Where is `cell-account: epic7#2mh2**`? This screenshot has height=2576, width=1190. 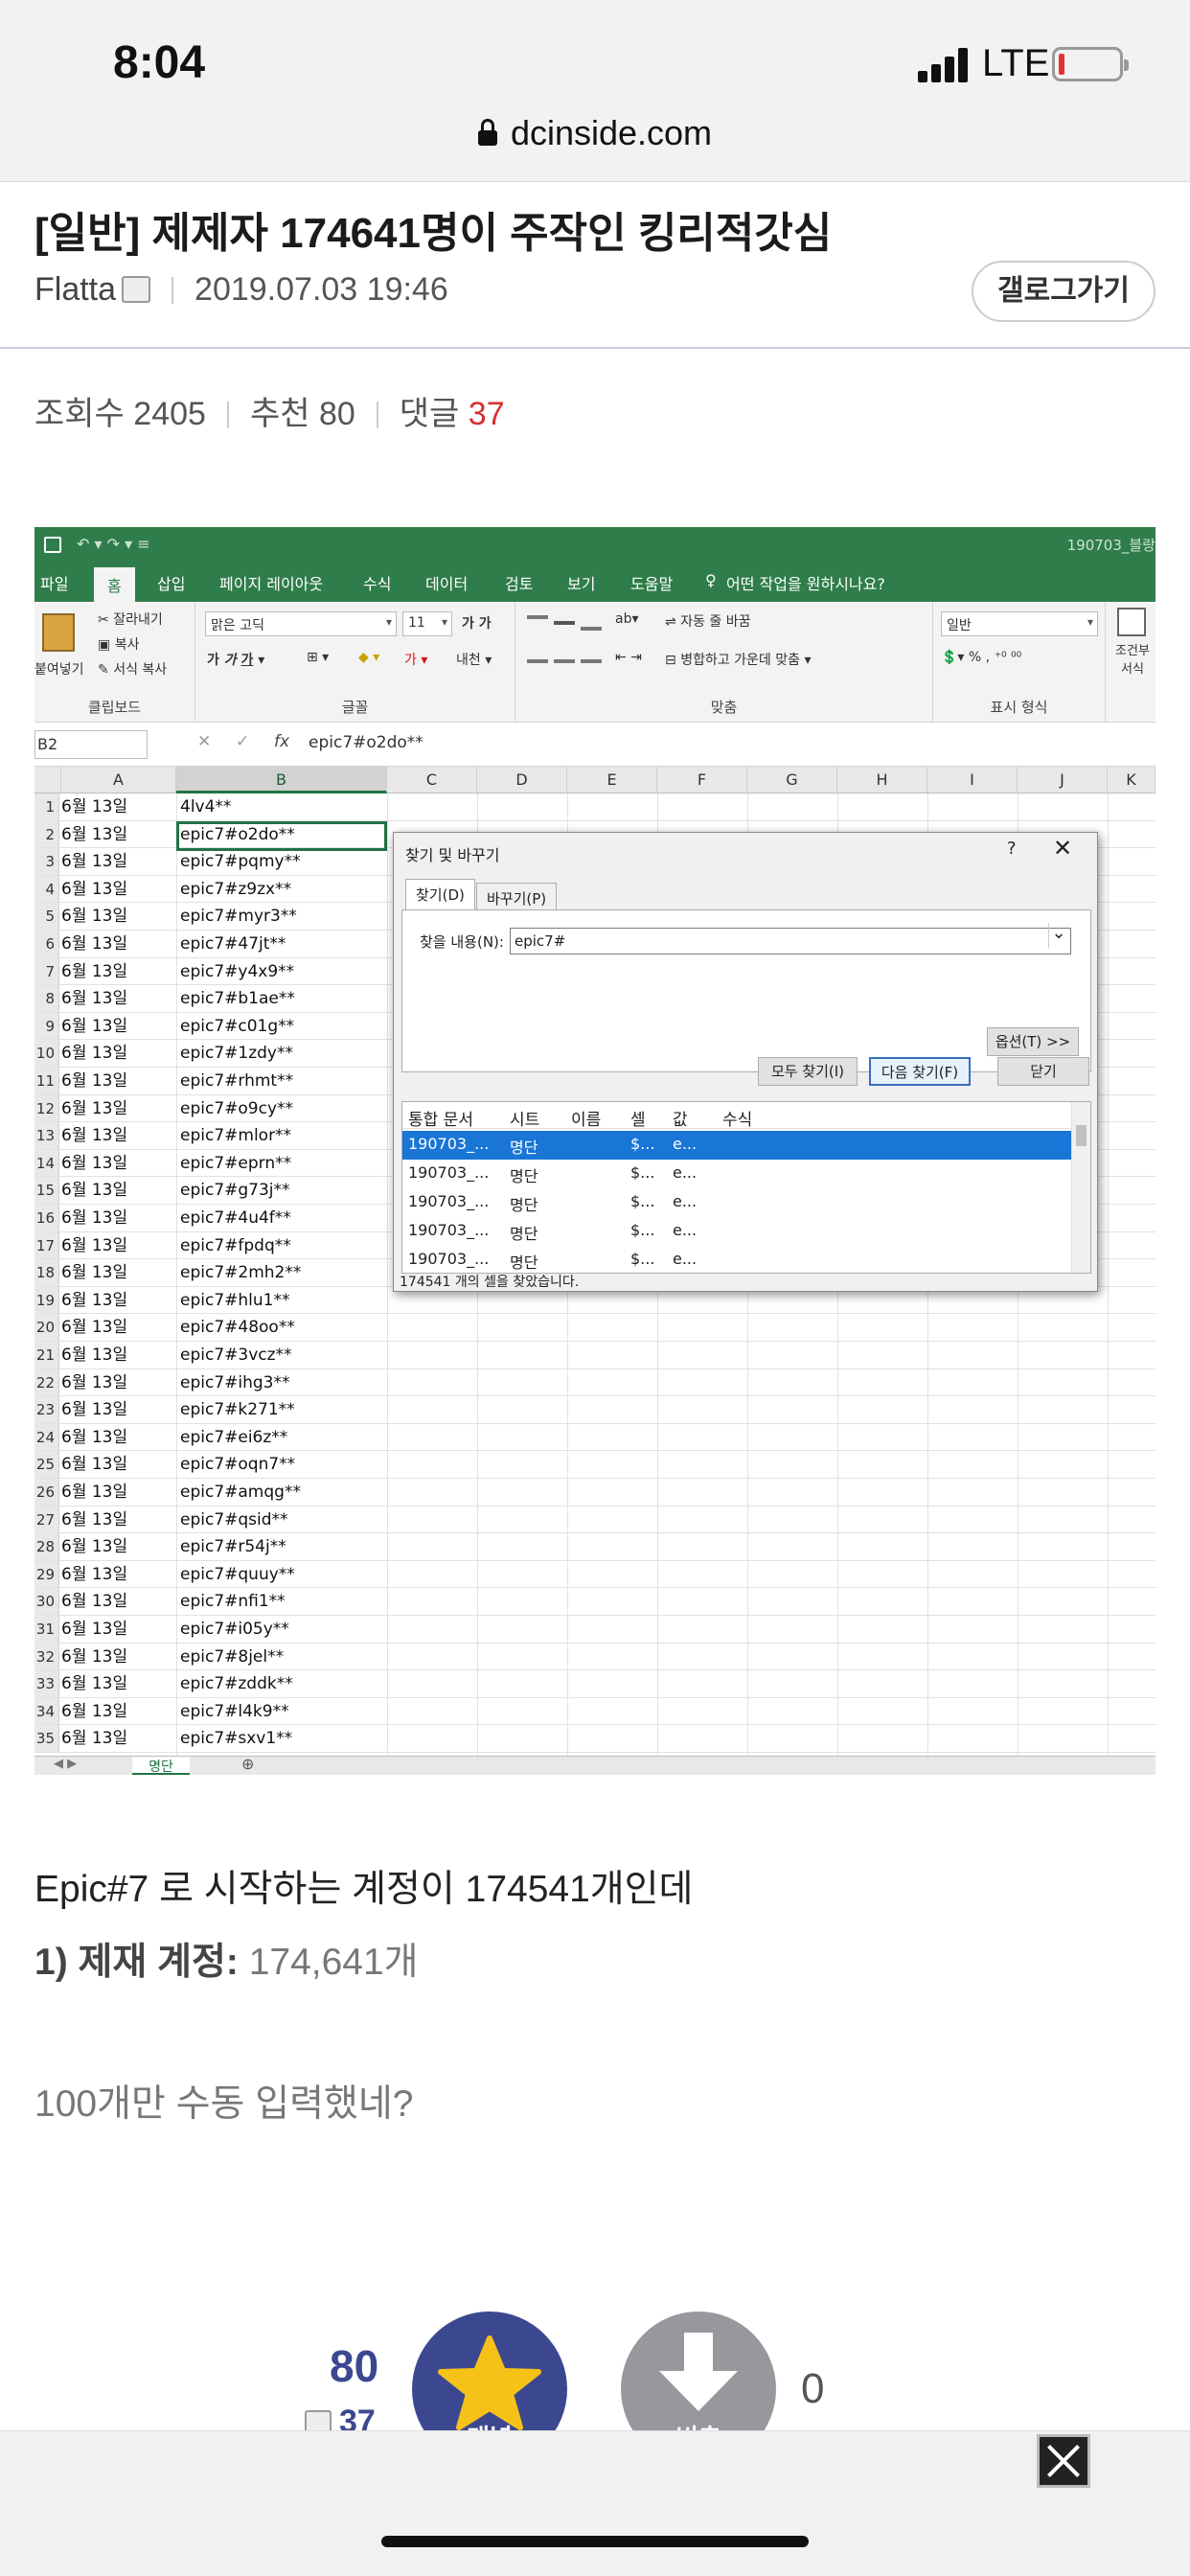
cell-account: epic7#2mh2** is located at coordinates (241, 1272).